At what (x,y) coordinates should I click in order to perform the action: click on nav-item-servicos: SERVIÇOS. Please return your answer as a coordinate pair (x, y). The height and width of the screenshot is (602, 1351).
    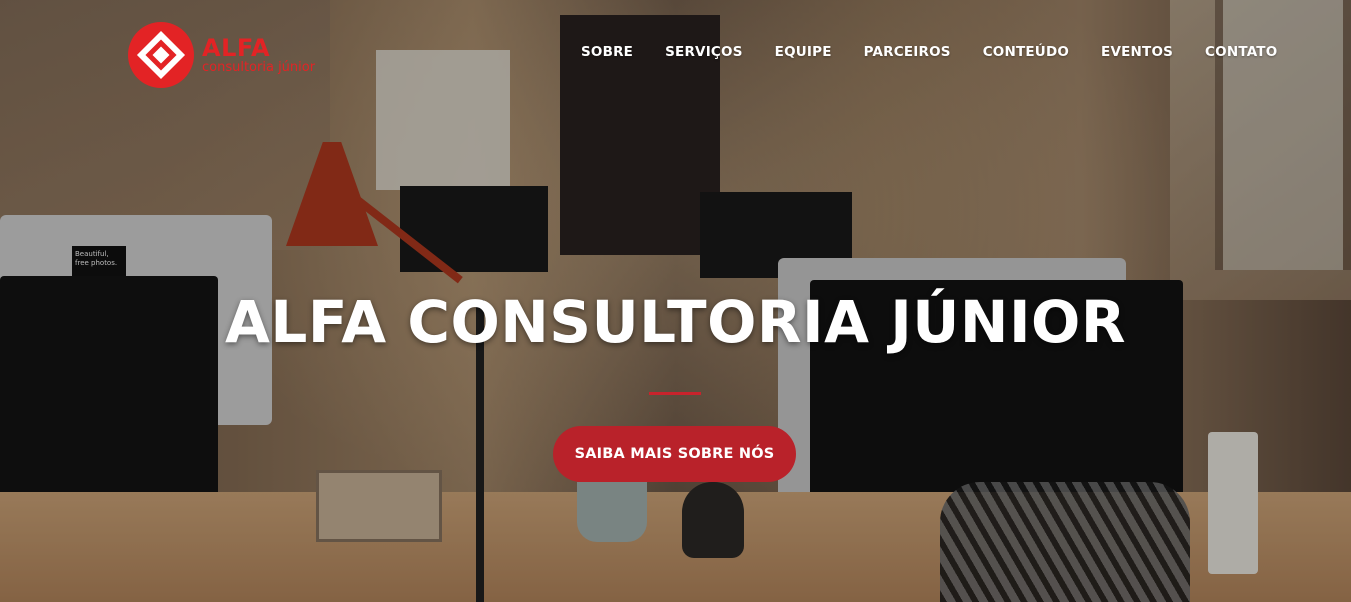
    Looking at the image, I should click on (704, 52).